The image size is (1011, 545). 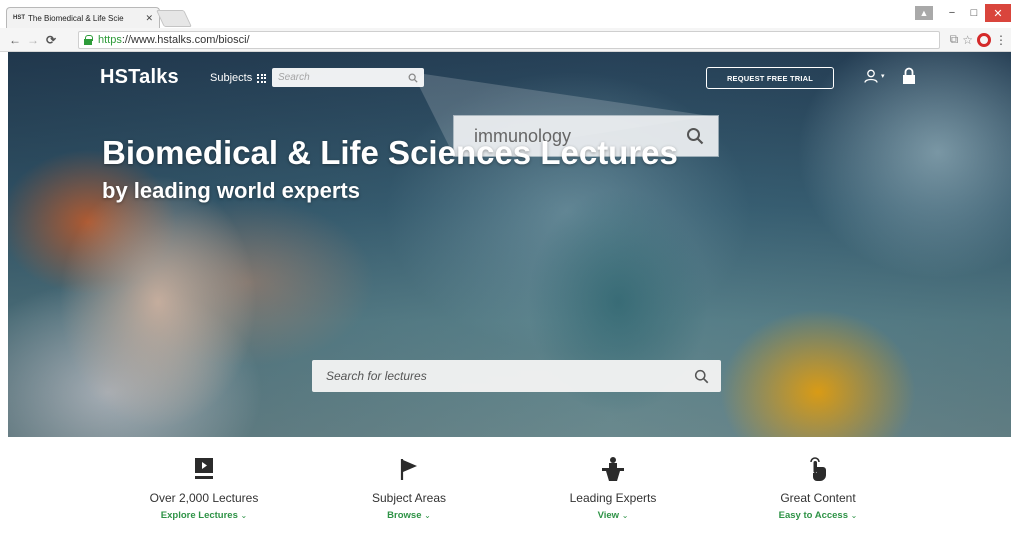 I want to click on maximize-button: □, so click(x=974, y=13).